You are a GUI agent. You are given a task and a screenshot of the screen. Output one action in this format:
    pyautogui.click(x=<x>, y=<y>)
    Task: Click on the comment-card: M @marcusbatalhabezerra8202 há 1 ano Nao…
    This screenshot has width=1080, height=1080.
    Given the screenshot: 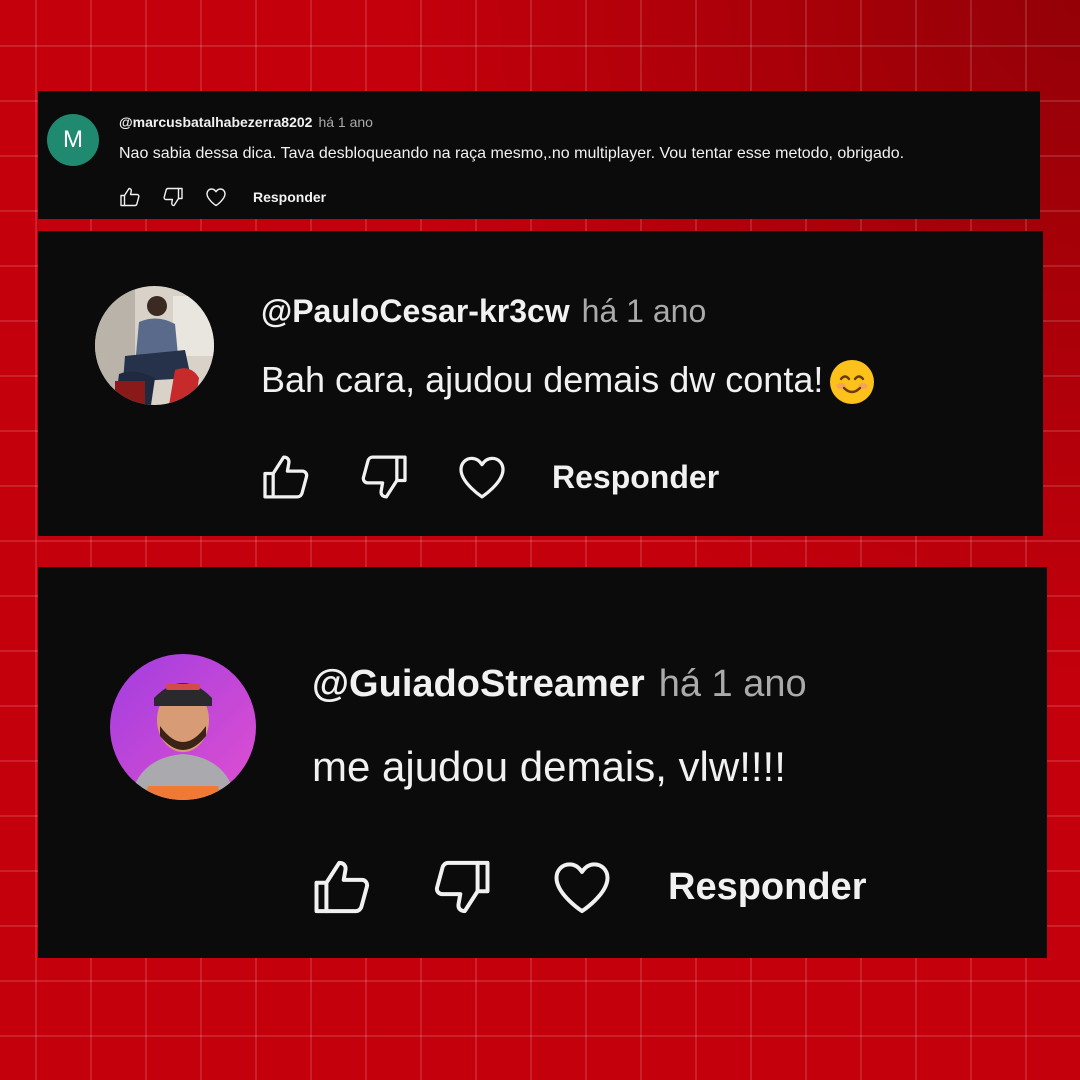 What is the action you would take?
    pyautogui.click(x=539, y=155)
    